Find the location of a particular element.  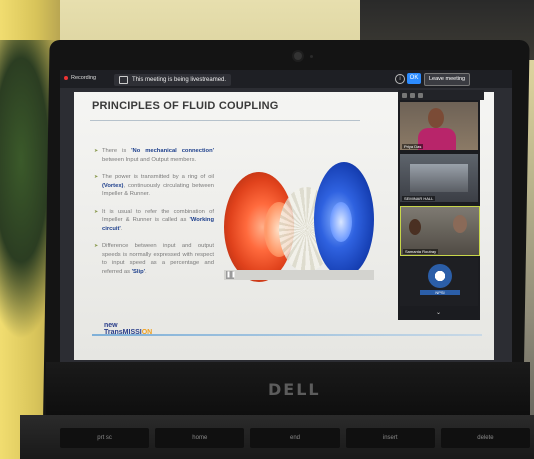

title-divider is located at coordinates (225, 120).